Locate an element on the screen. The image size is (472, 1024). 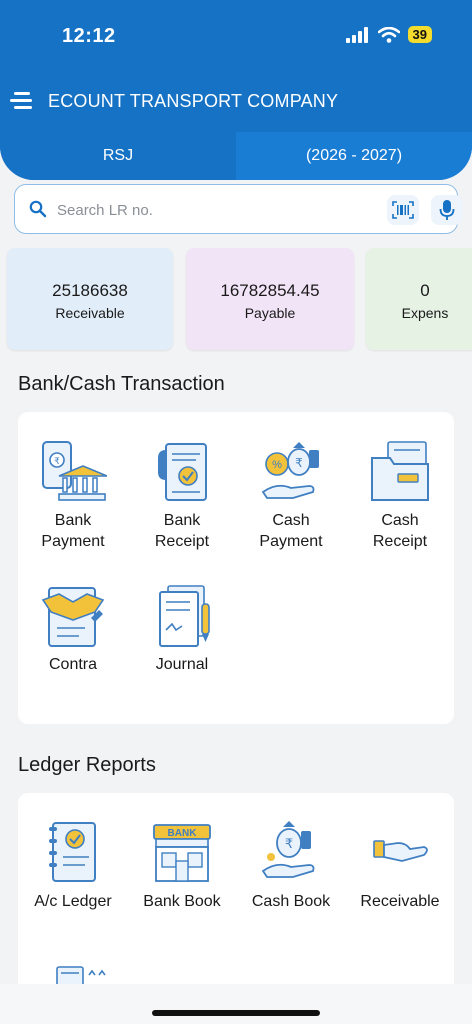
journal-icon is located at coordinates (184, 616).